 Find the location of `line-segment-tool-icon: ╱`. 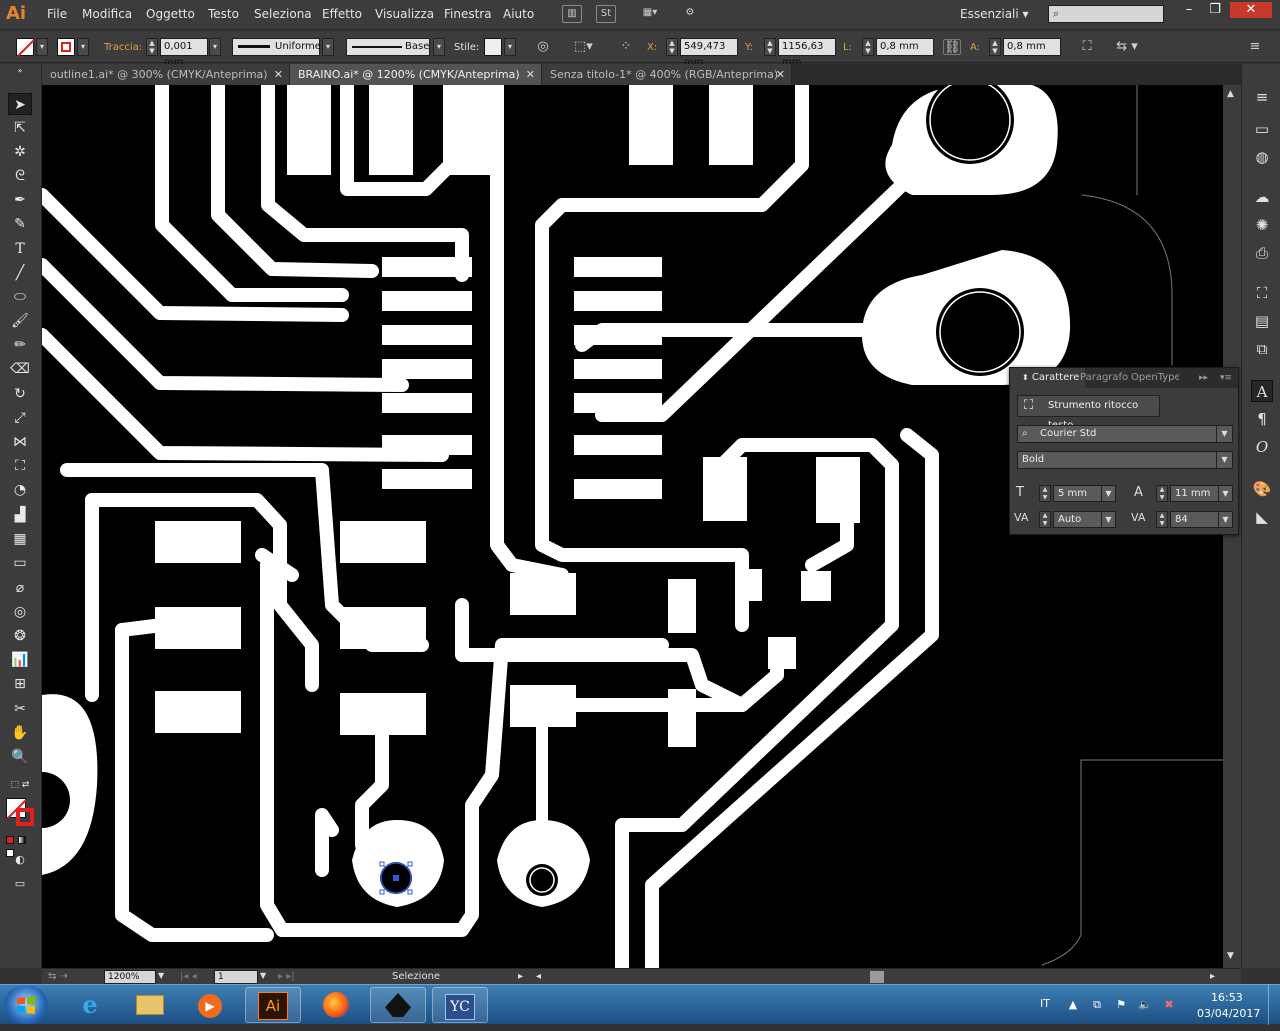

line-segment-tool-icon: ╱ is located at coordinates (20, 273).